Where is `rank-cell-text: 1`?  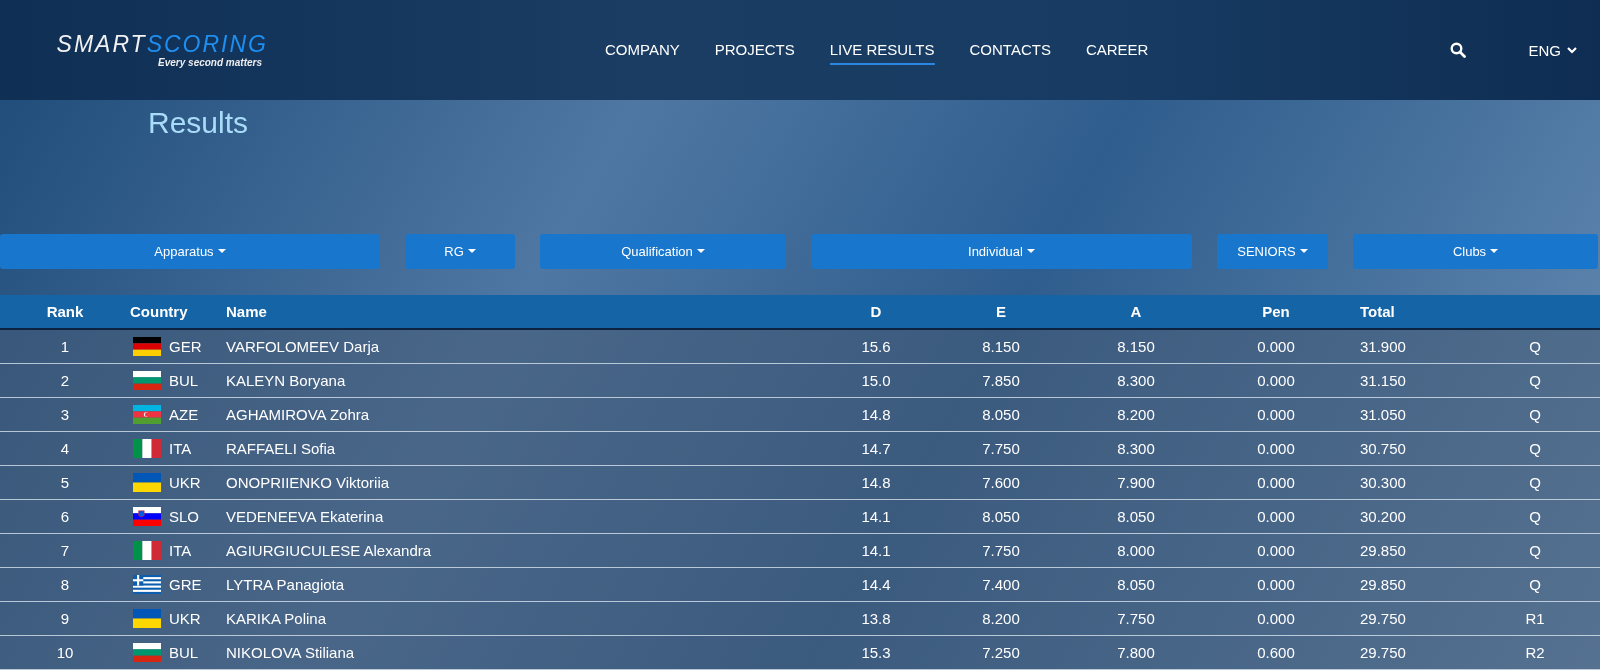 rank-cell-text: 1 is located at coordinates (65, 346).